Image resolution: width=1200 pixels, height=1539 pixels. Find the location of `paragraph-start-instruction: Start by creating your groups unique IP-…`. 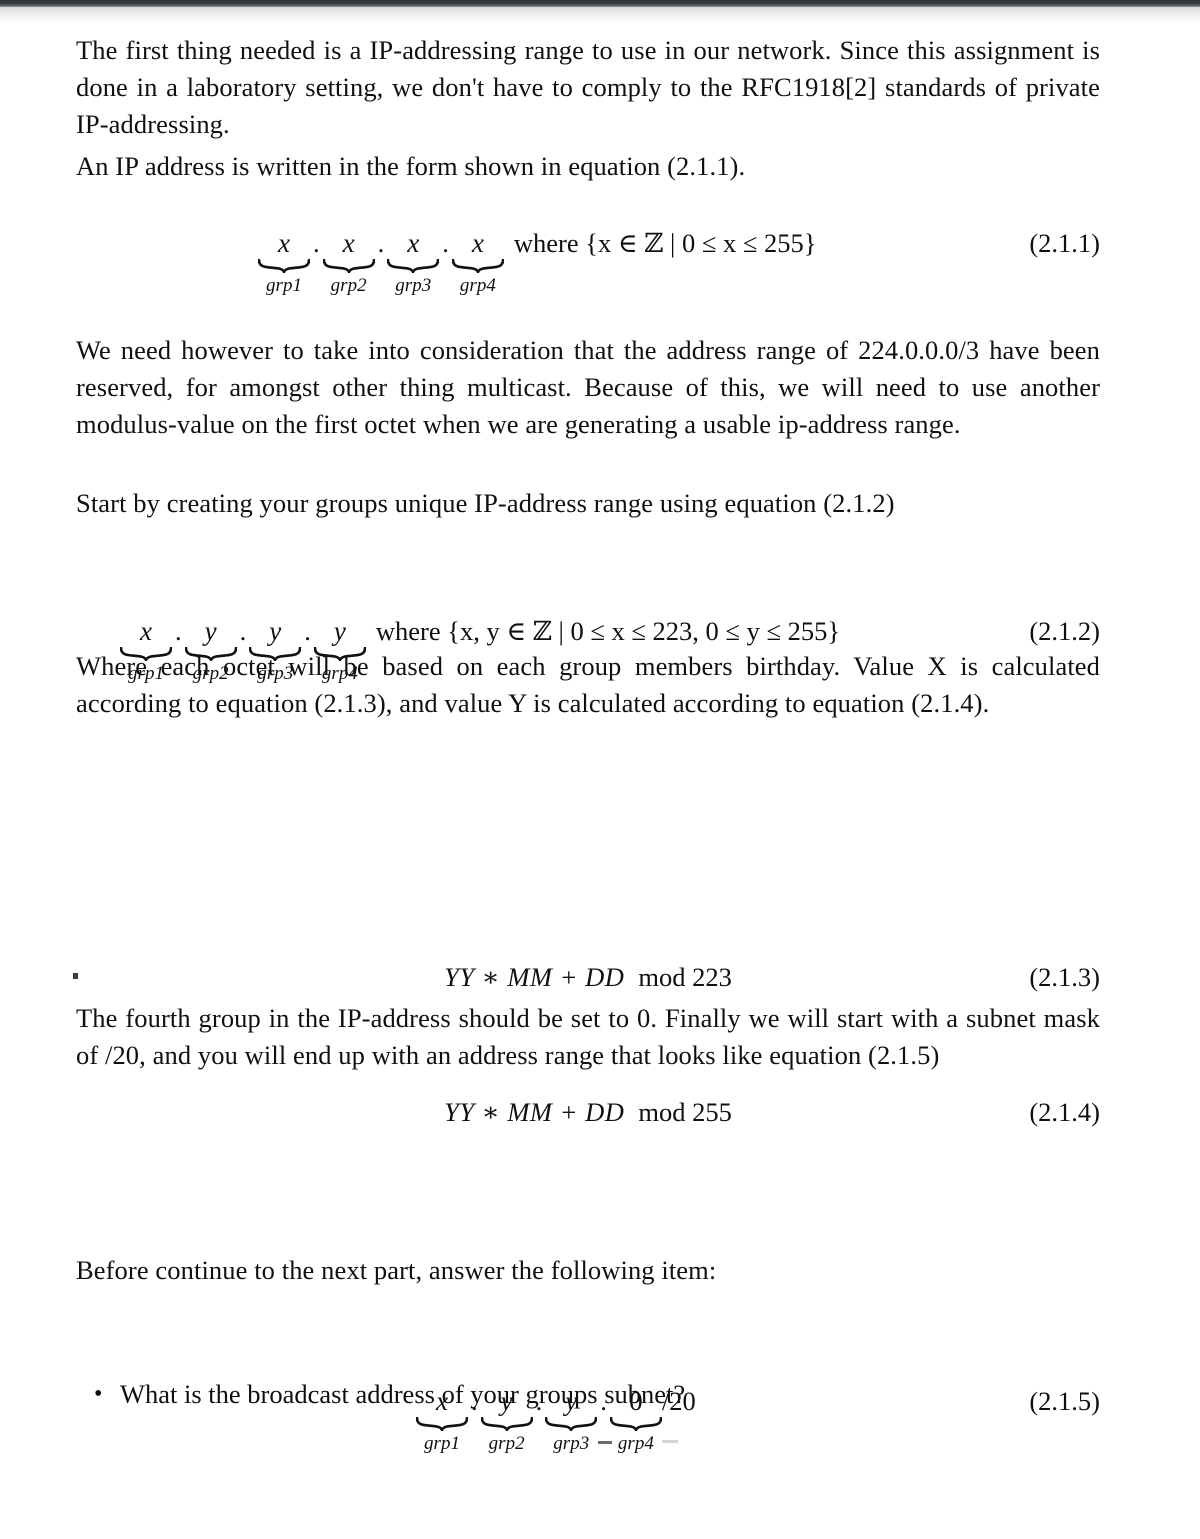

paragraph-start-instruction: Start by creating your groups unique IP-… is located at coordinates (485, 503).